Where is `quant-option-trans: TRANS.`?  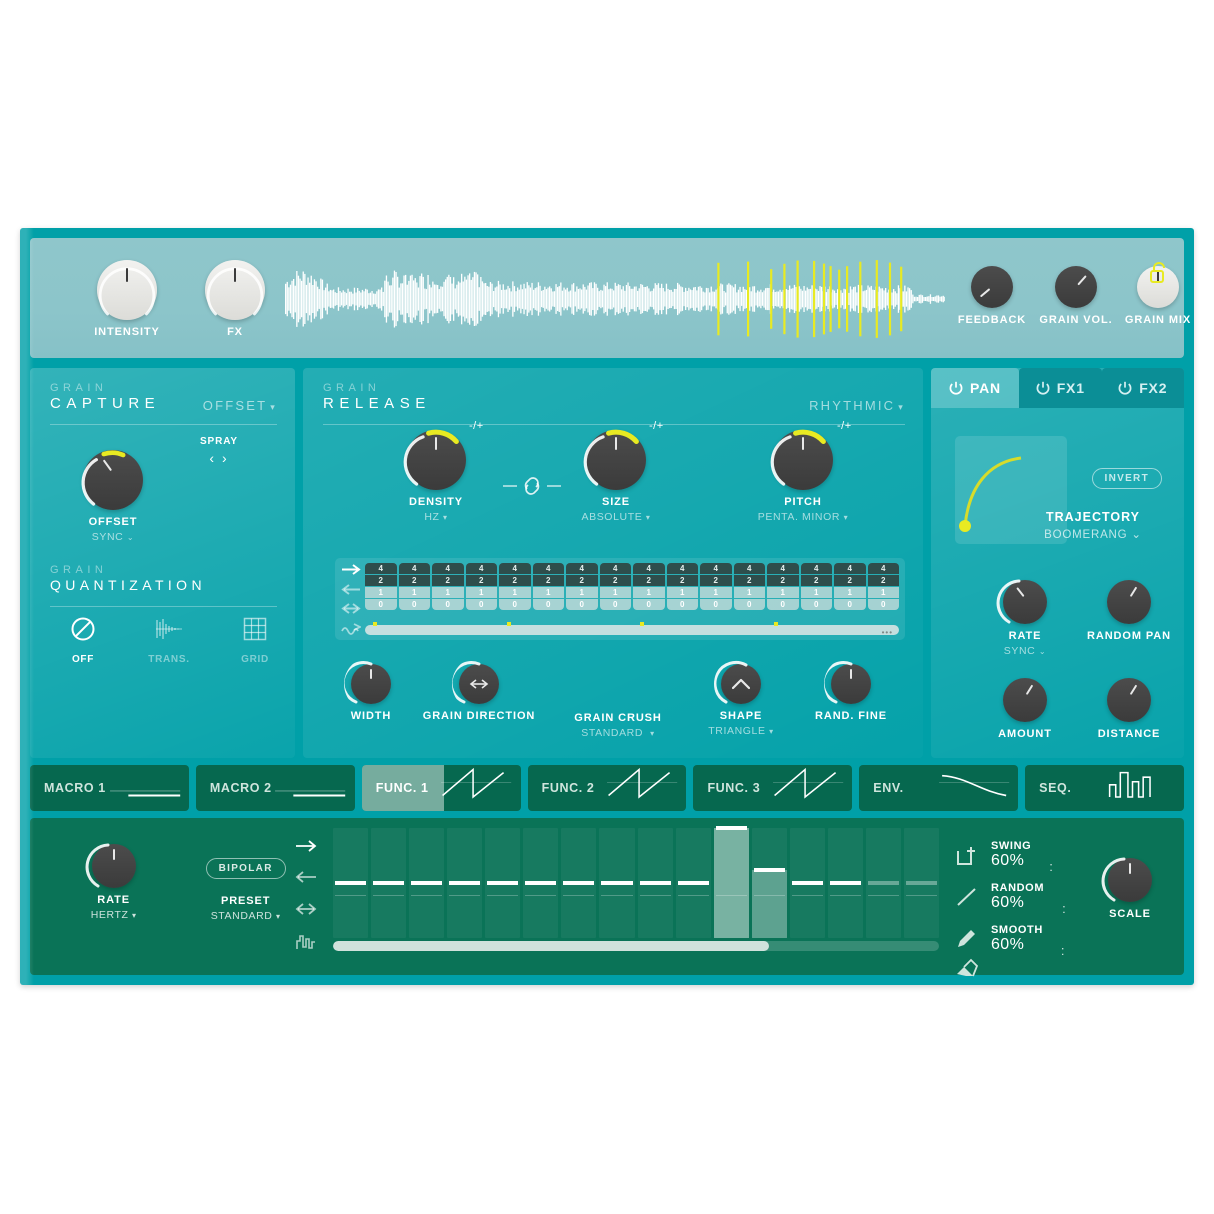 quant-option-trans: TRANS. is located at coordinates (169, 640).